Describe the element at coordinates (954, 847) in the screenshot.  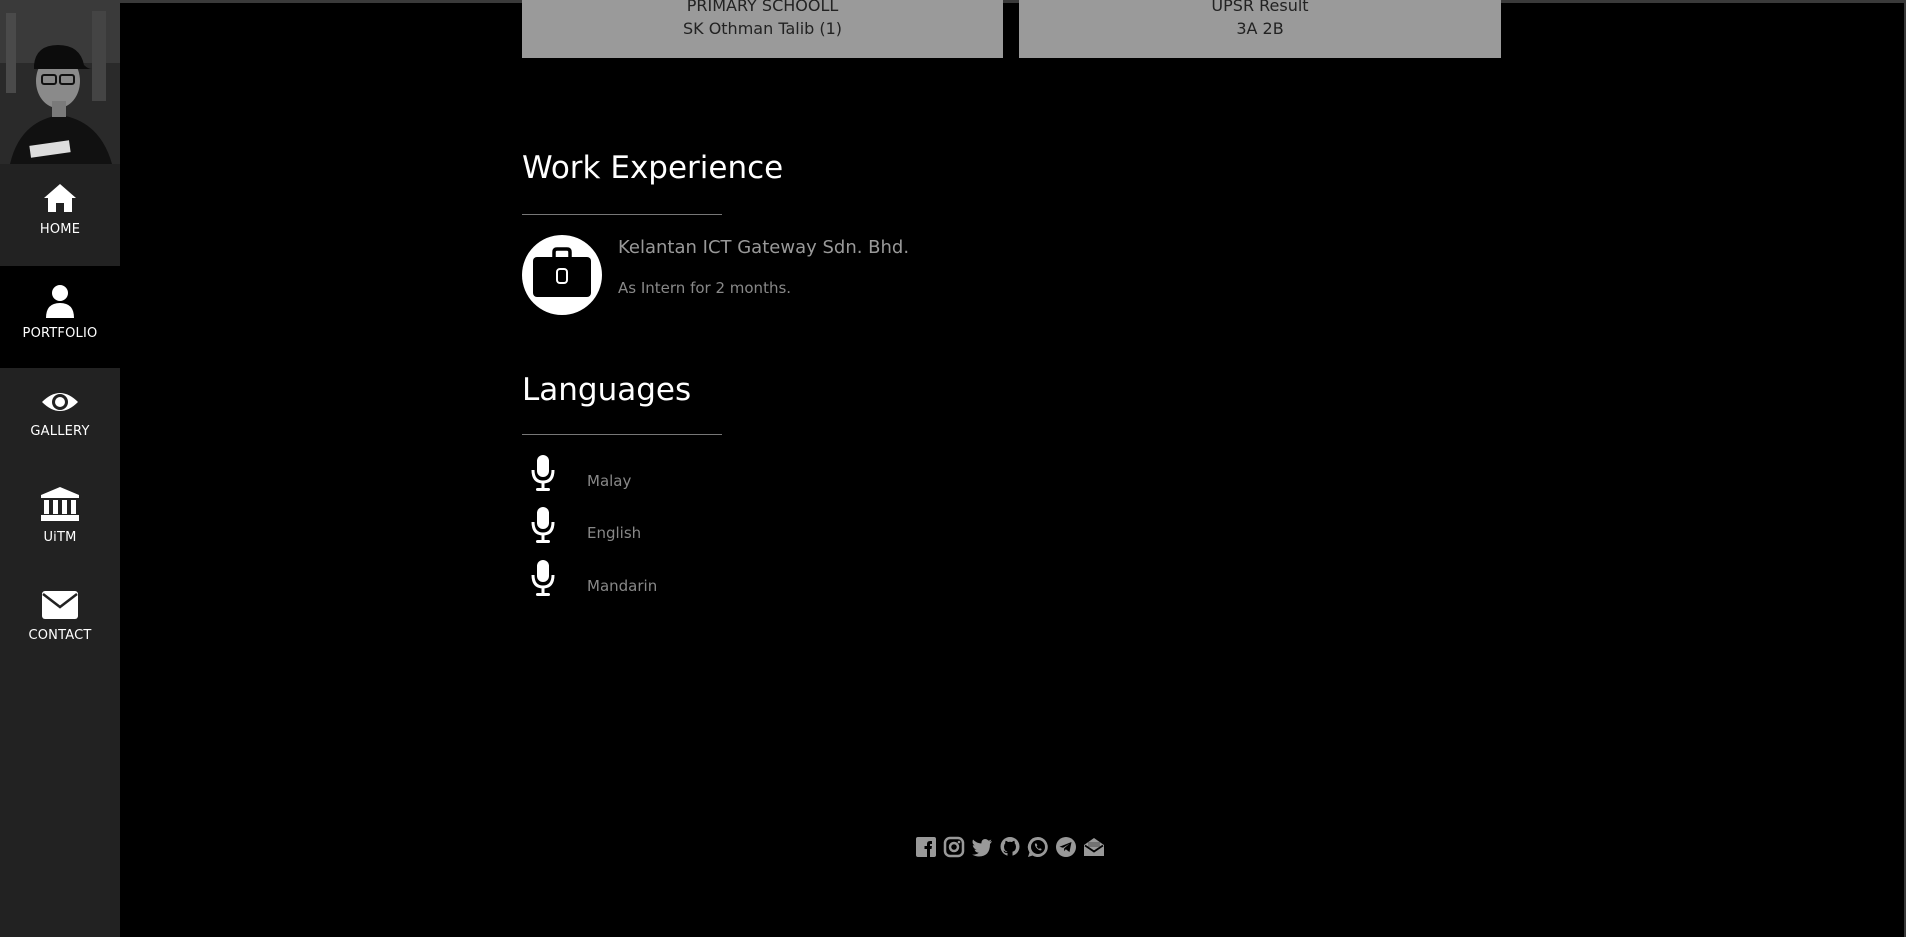
I see `instagram-icon` at that location.